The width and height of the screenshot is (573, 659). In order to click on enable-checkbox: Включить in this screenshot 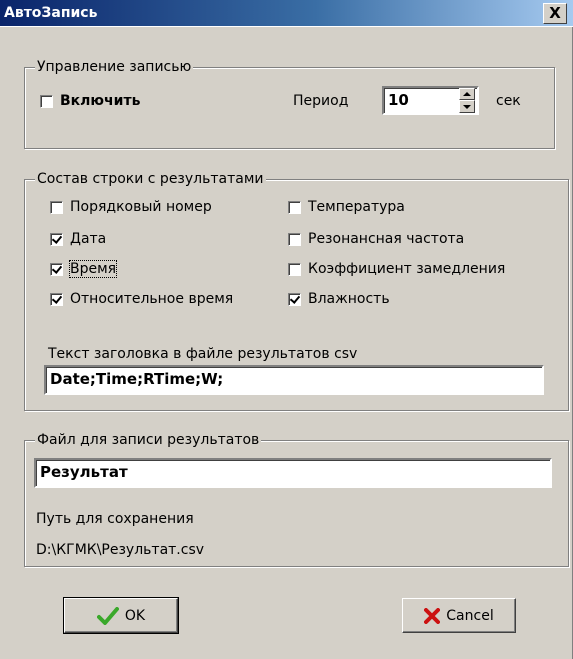, I will do `click(90, 101)`.